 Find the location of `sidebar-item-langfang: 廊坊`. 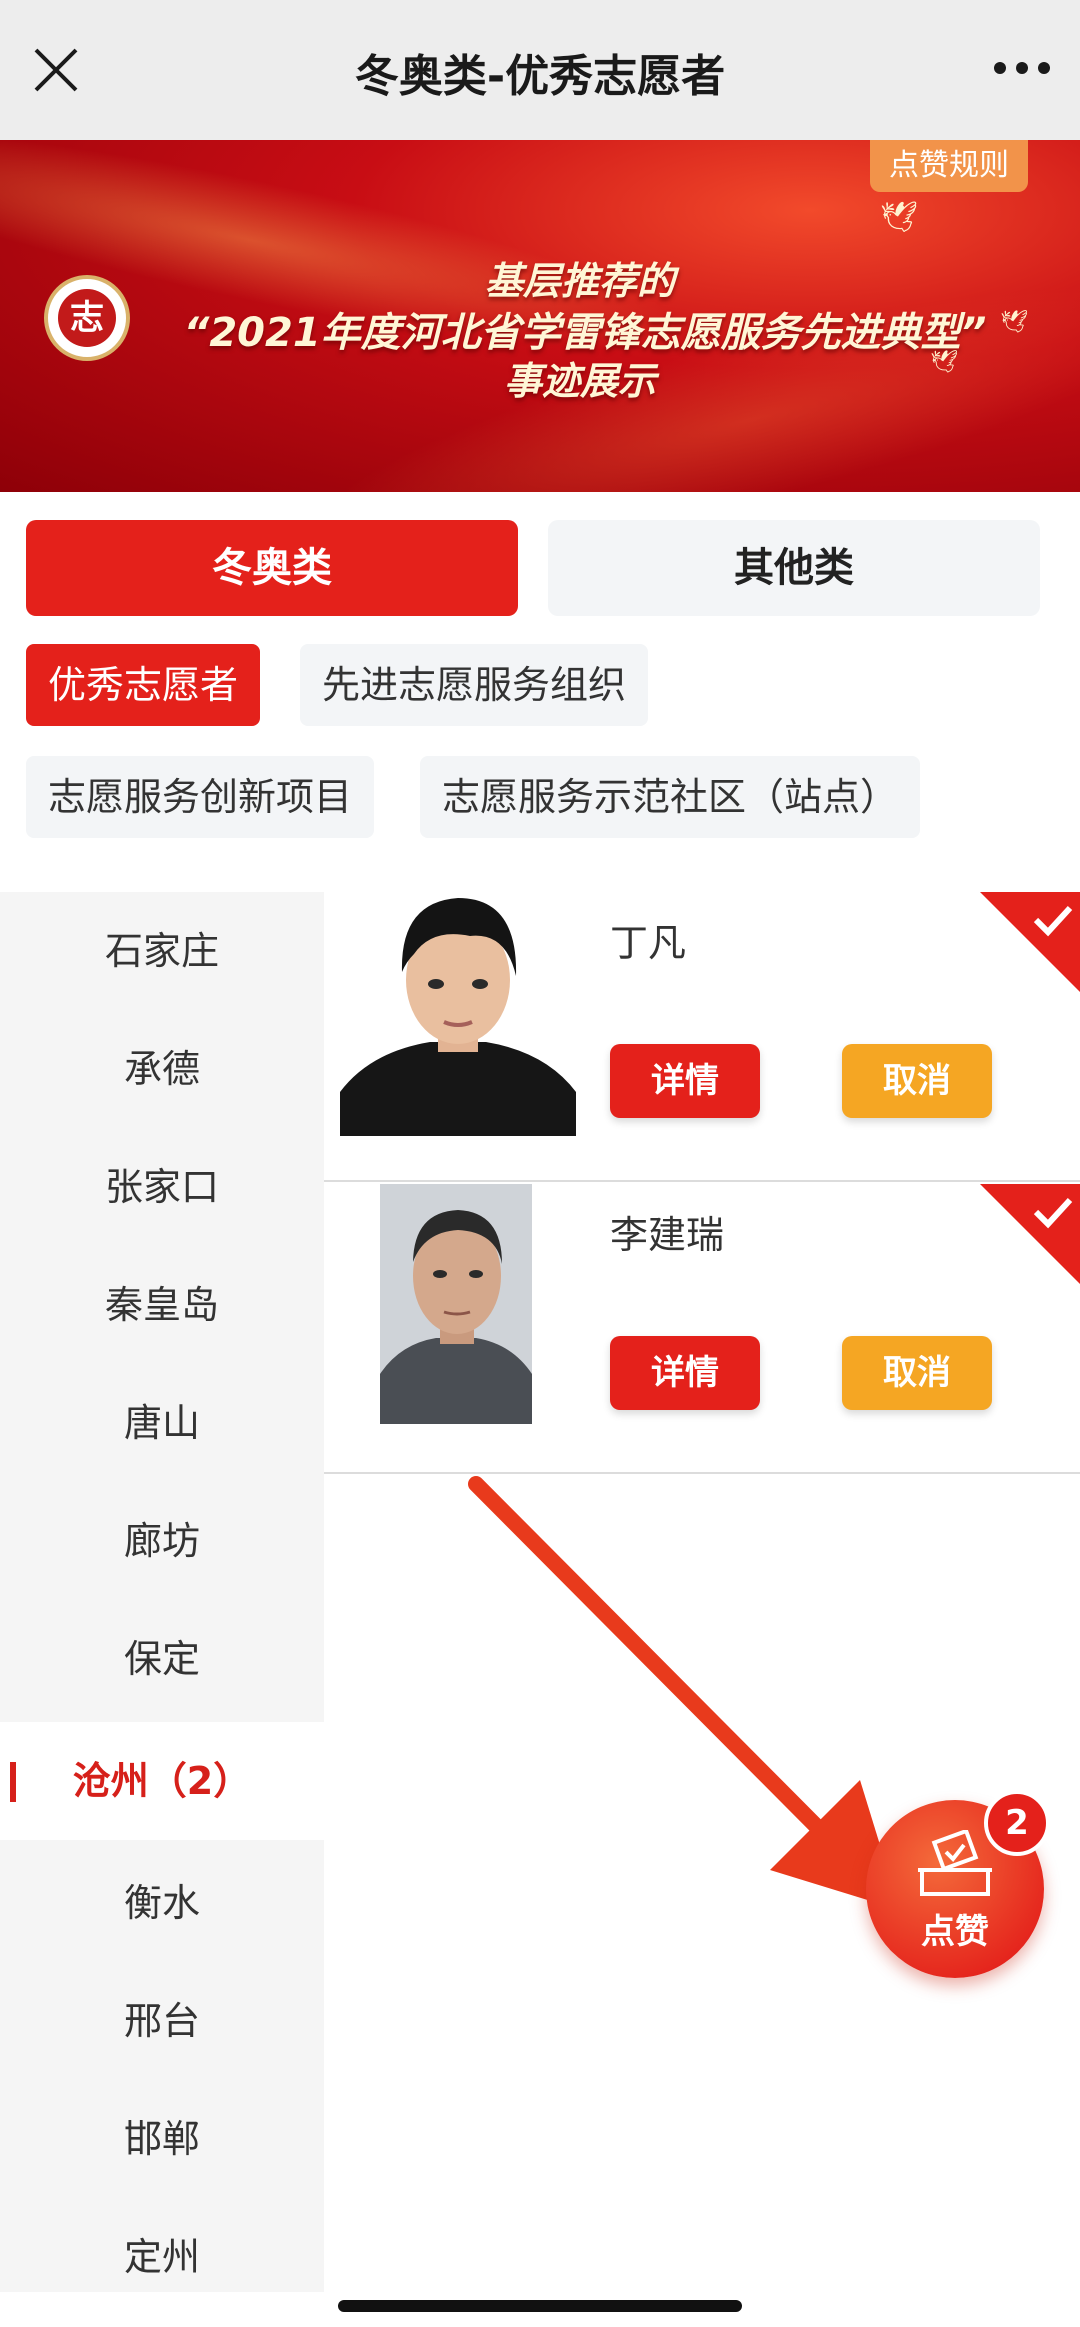

sidebar-item-langfang: 廊坊 is located at coordinates (162, 1541).